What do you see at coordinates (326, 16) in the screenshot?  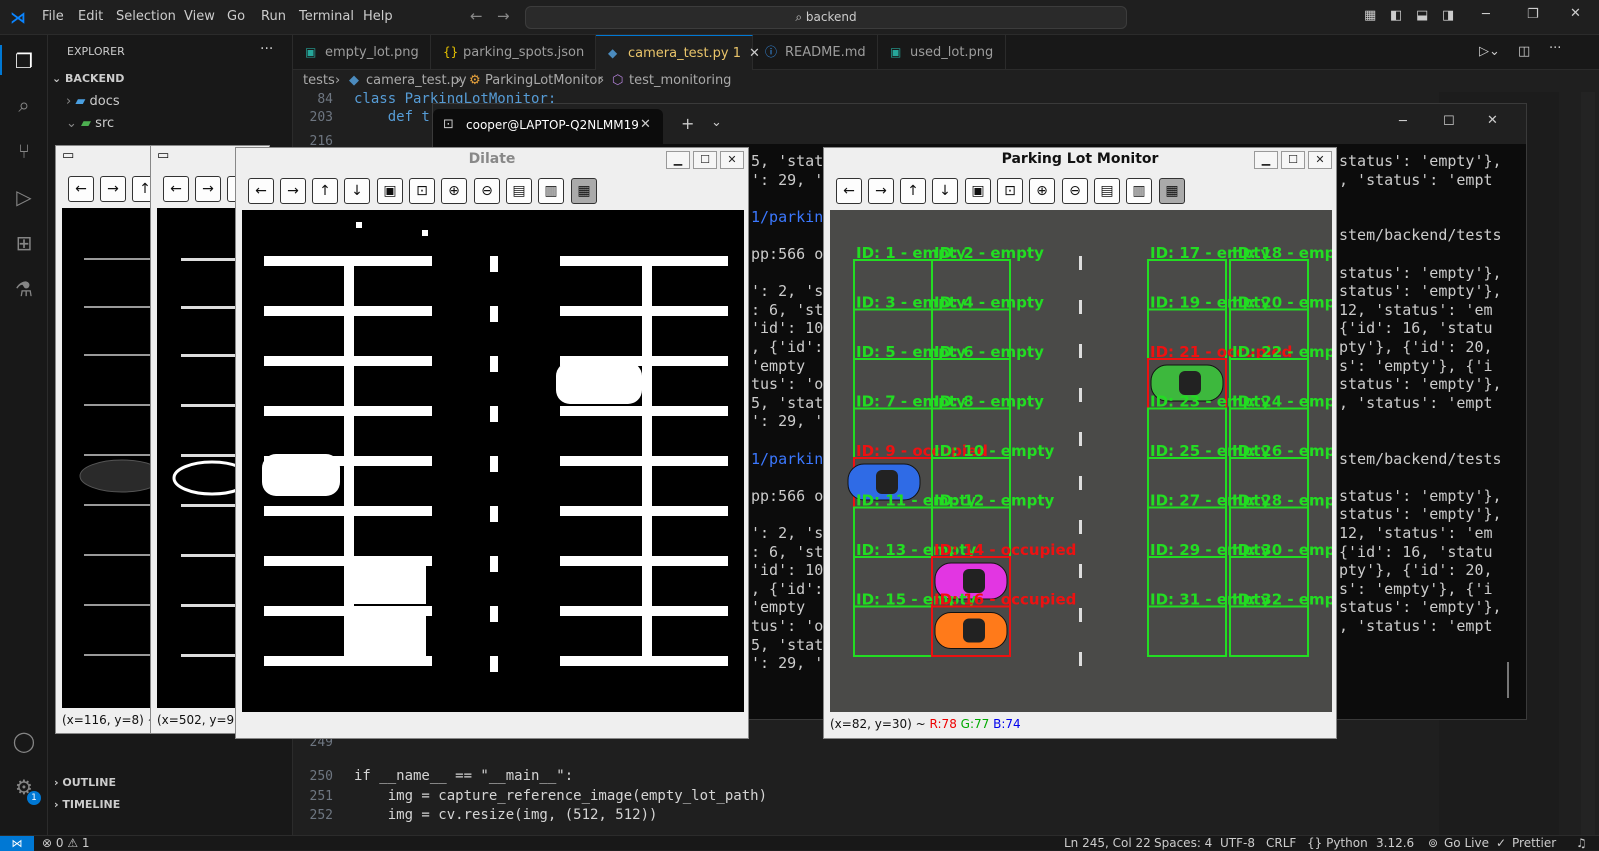 I see `menu-terminal: Terminal` at bounding box center [326, 16].